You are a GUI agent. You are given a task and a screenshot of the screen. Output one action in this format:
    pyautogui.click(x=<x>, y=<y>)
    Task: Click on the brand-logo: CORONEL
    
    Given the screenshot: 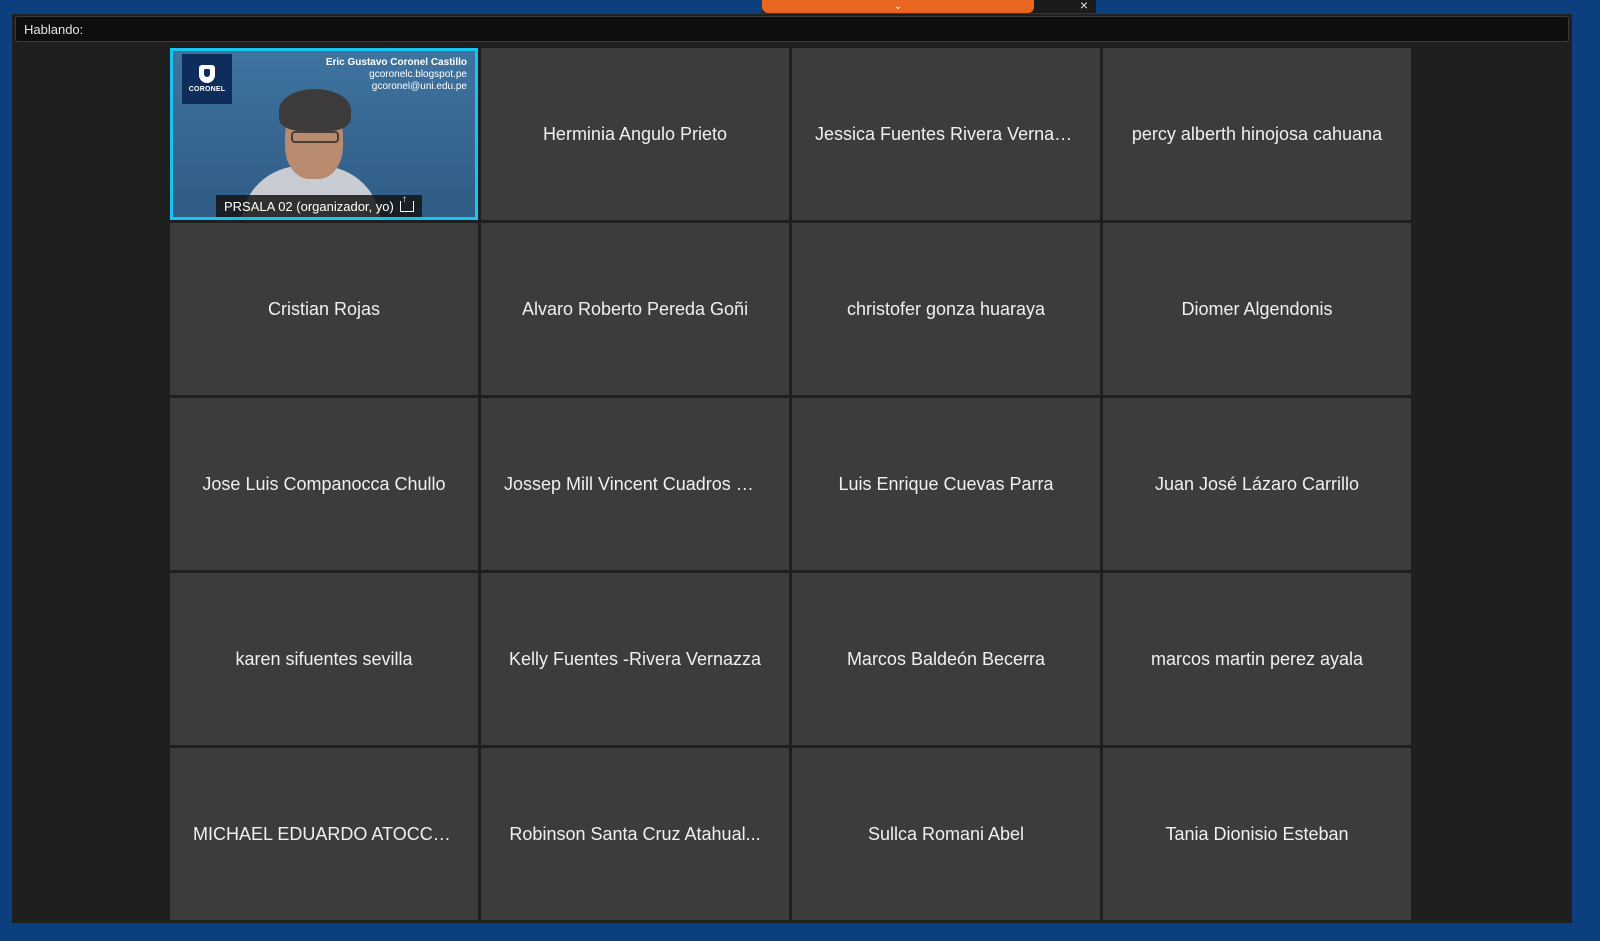 What is the action you would take?
    pyautogui.click(x=207, y=79)
    